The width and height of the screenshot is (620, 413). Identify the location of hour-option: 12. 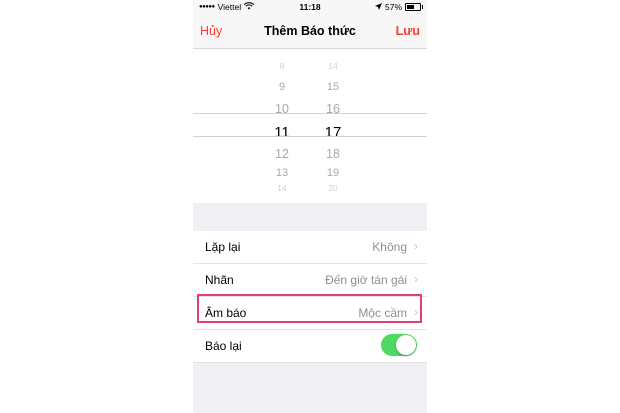
(282, 154).